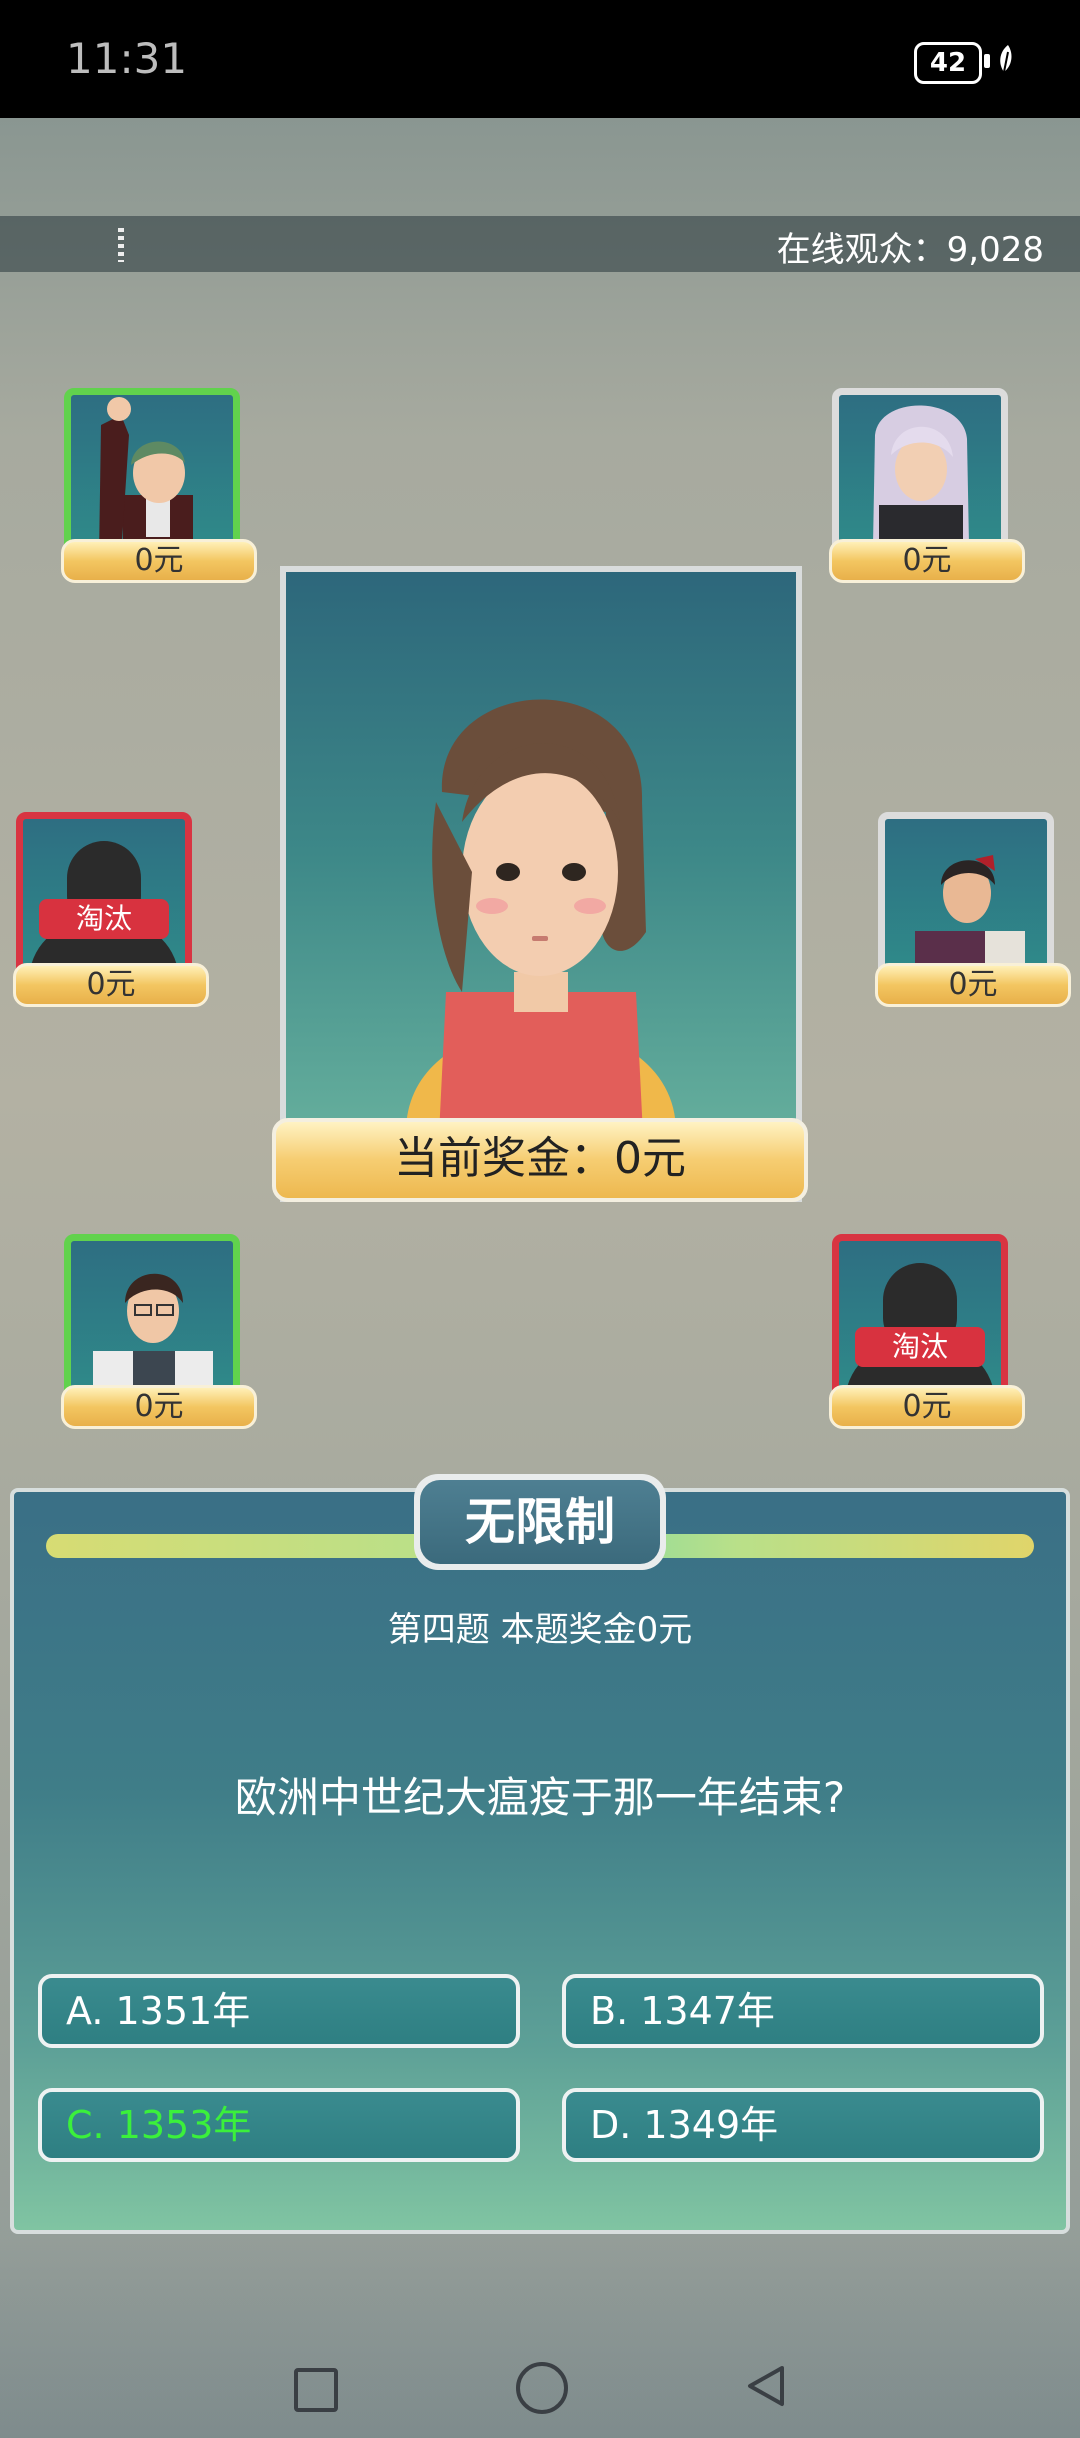  I want to click on host-avatar, so click(541, 947).